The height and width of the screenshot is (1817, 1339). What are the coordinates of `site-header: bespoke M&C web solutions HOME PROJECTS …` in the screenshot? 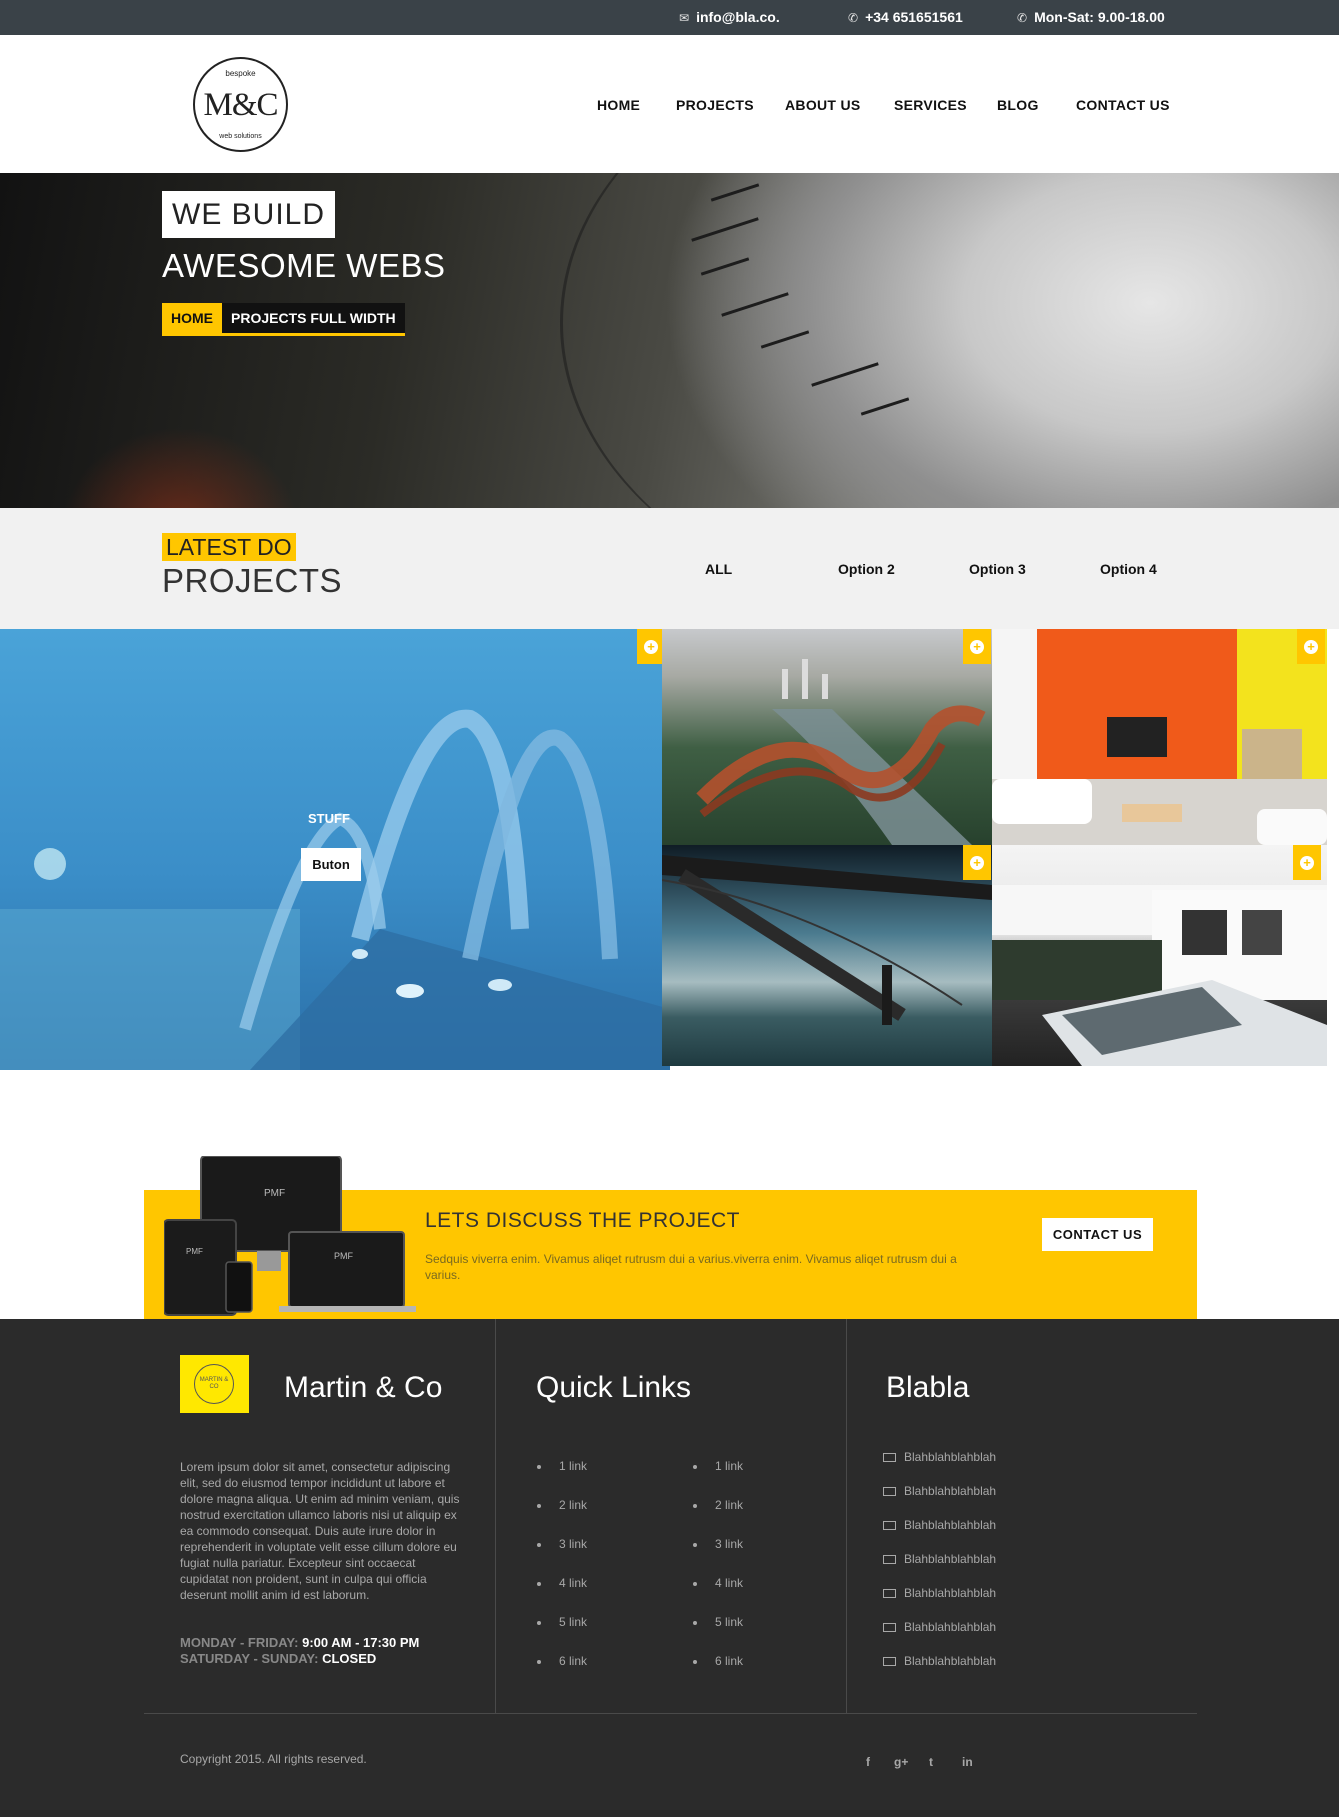 It's located at (669, 104).